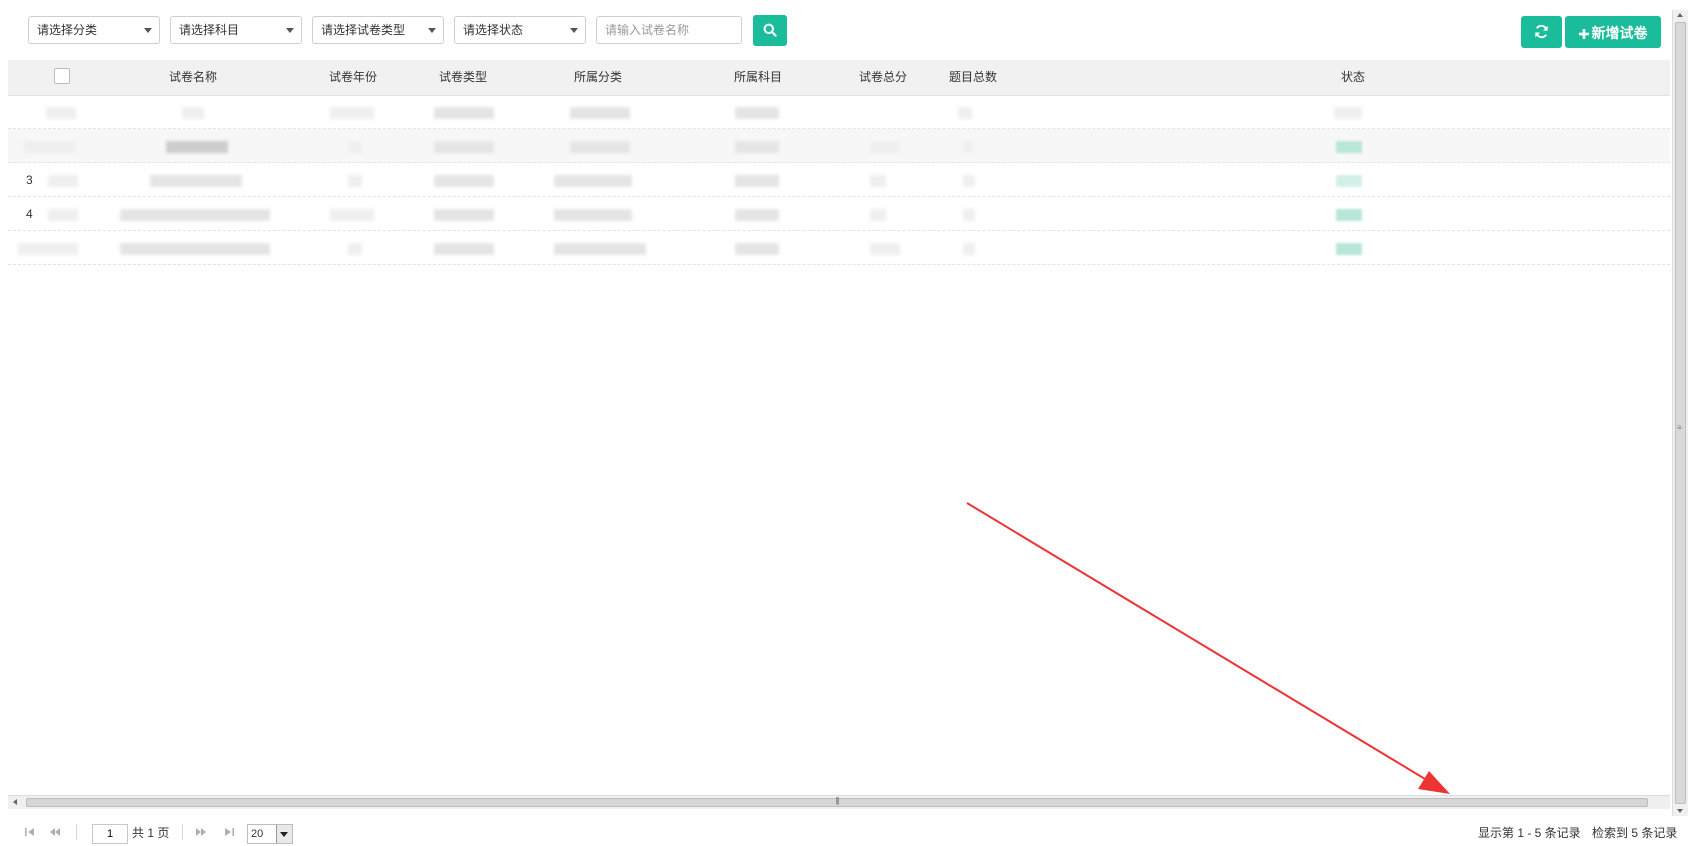  I want to click on scroll-up-icon, so click(1680, 15).